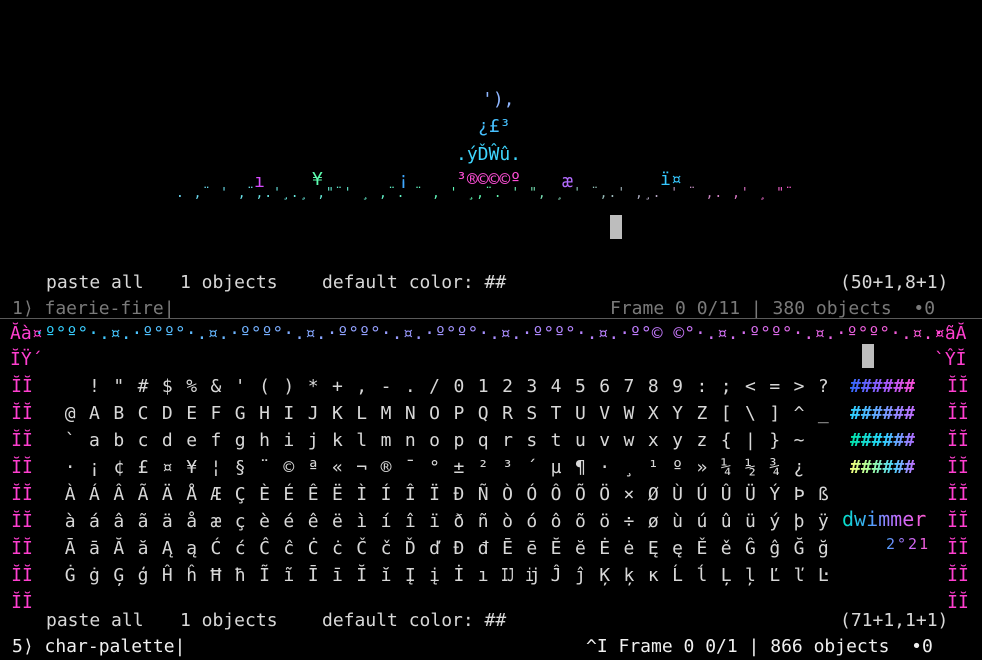 This screenshot has height=660, width=982. Describe the element at coordinates (337, 413) in the screenshot. I see `palette-char: K` at that location.